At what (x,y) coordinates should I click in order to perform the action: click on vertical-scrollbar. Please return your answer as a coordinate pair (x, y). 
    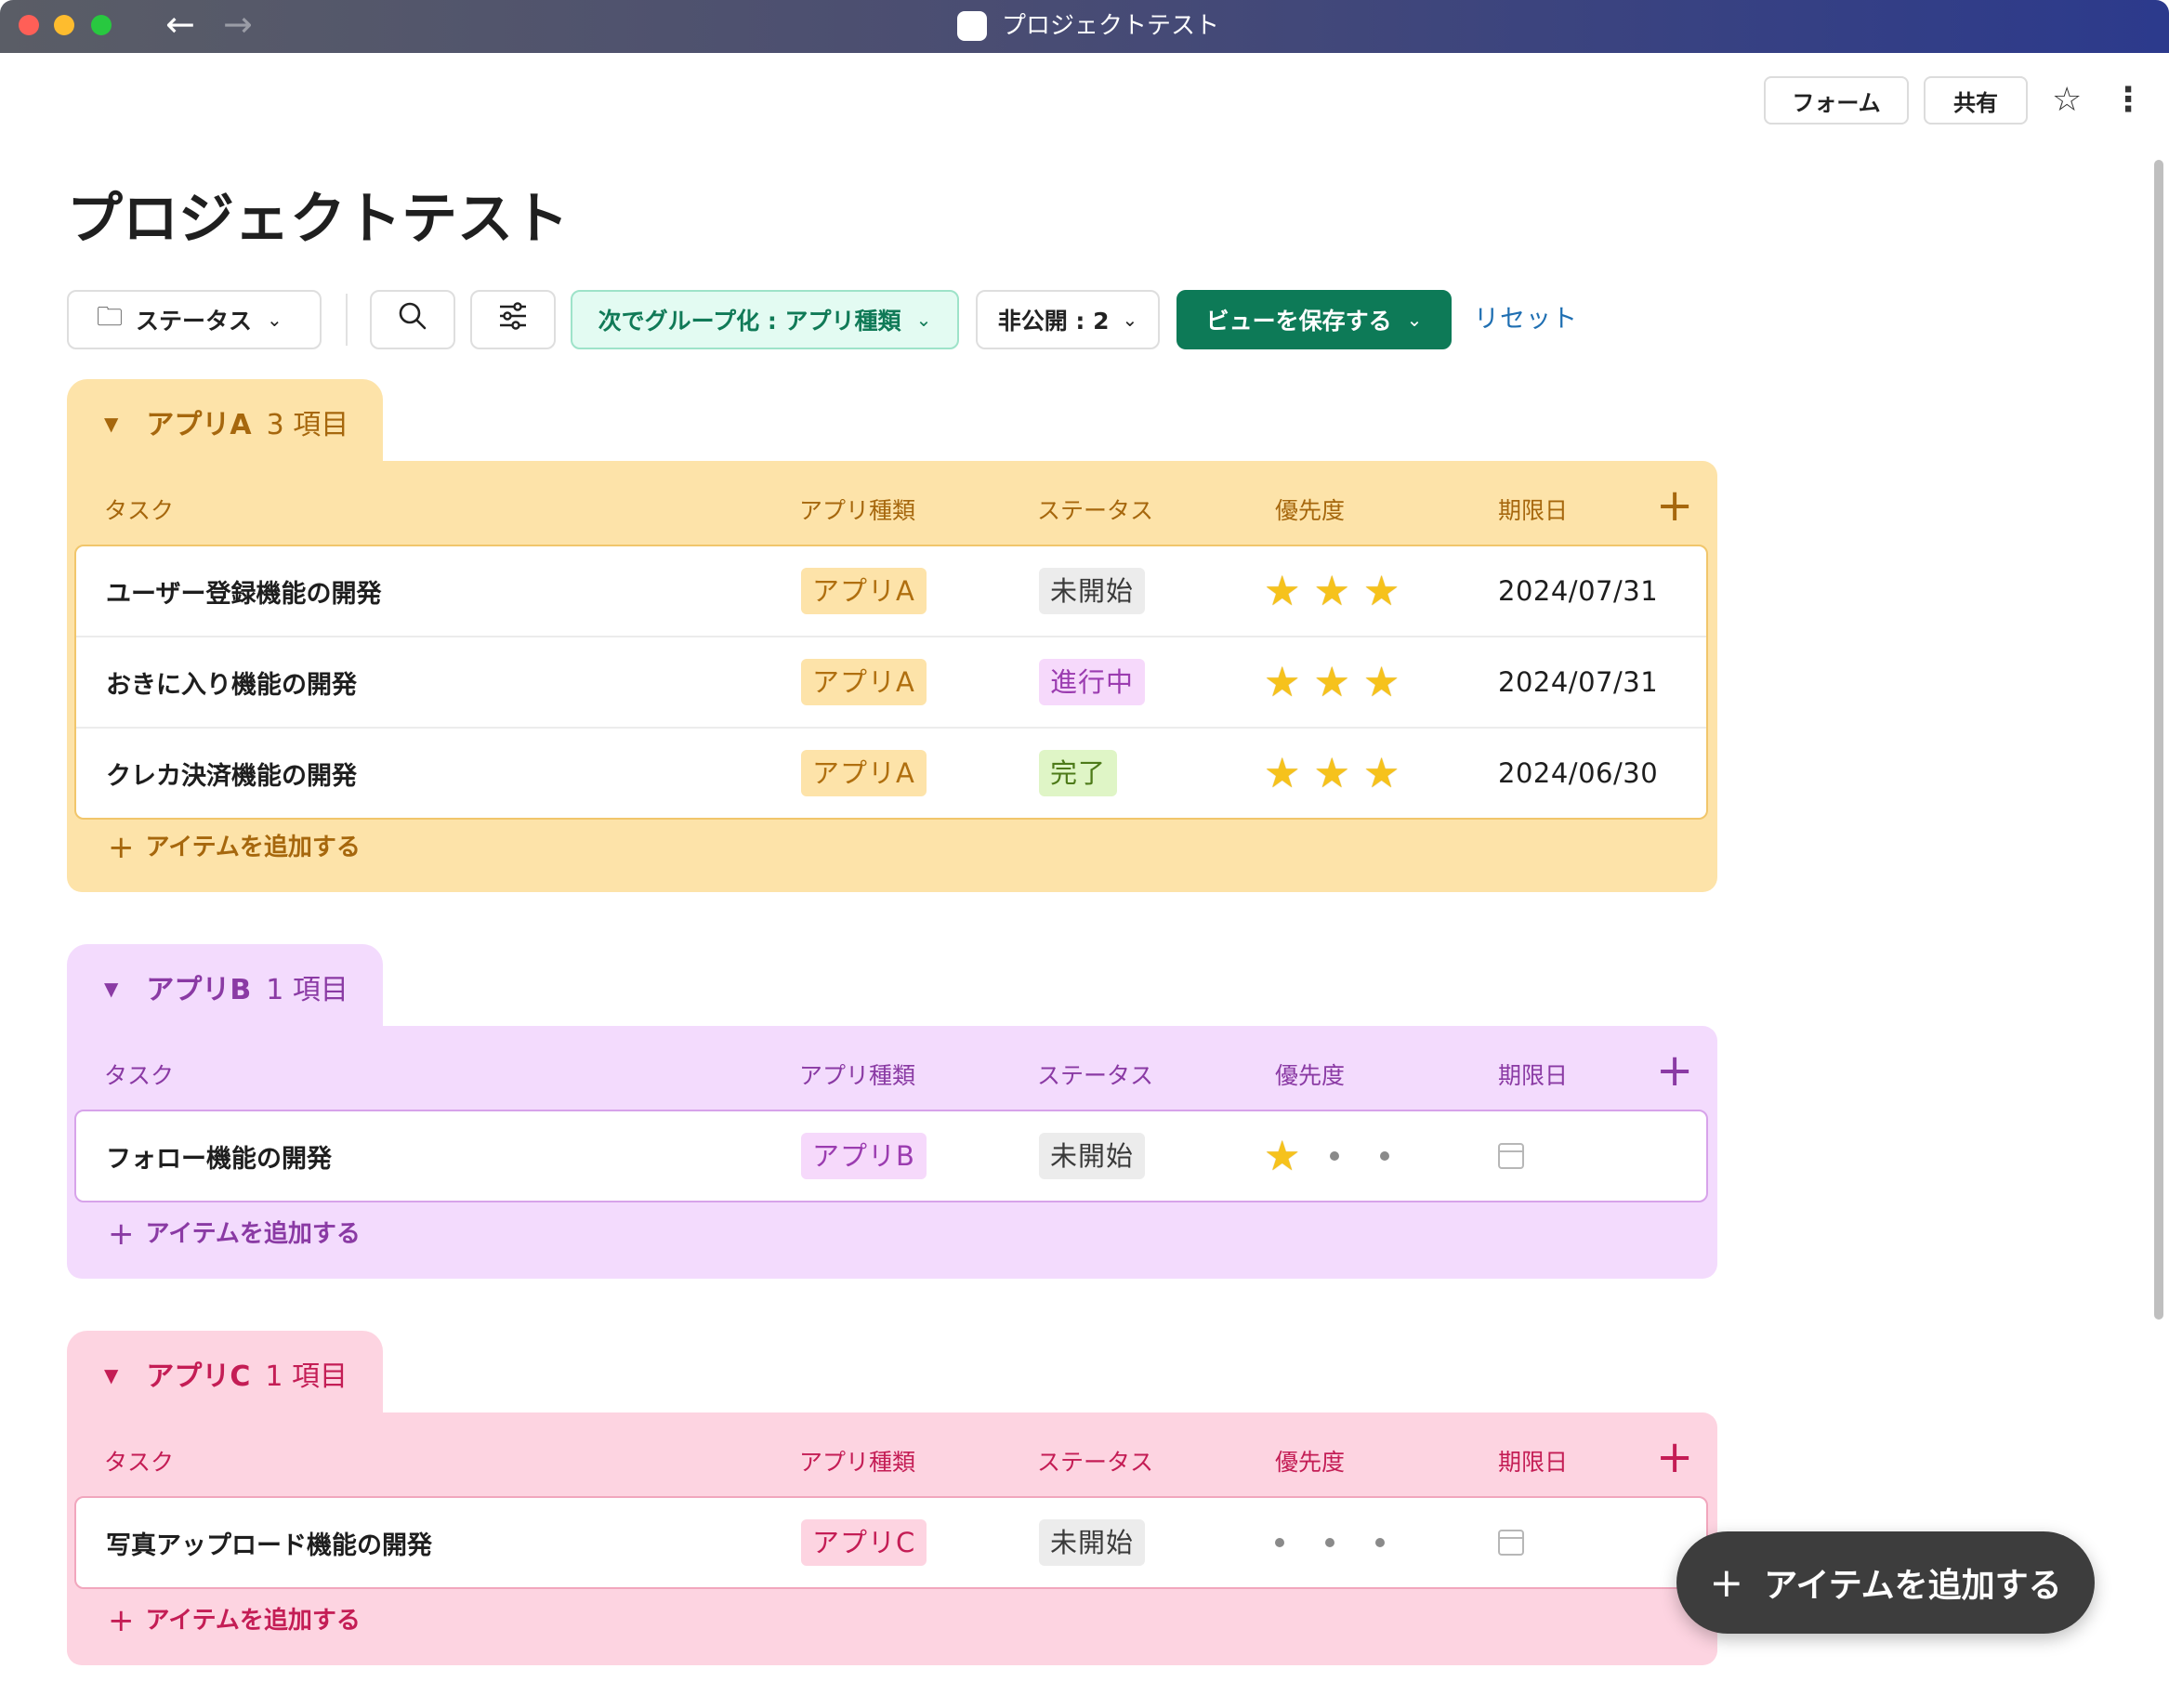
    Looking at the image, I should click on (2158, 740).